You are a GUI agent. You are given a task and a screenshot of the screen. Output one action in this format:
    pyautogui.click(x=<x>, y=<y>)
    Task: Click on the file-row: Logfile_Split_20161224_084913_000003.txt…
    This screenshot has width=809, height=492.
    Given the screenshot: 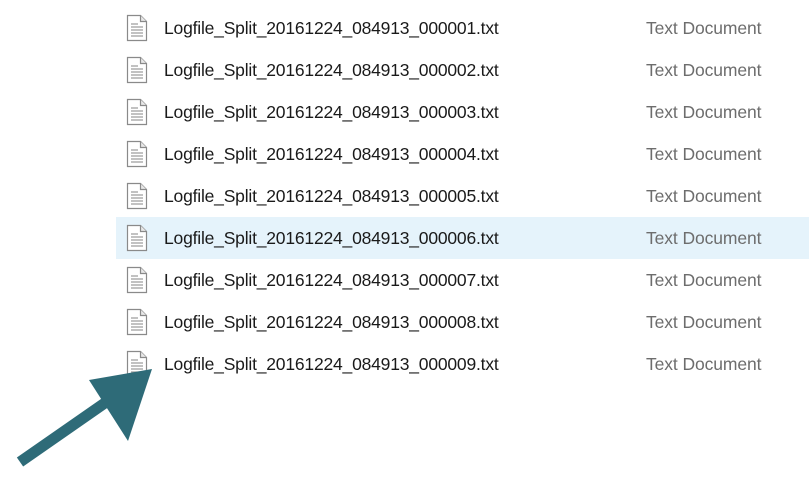 What is the action you would take?
    pyautogui.click(x=462, y=112)
    